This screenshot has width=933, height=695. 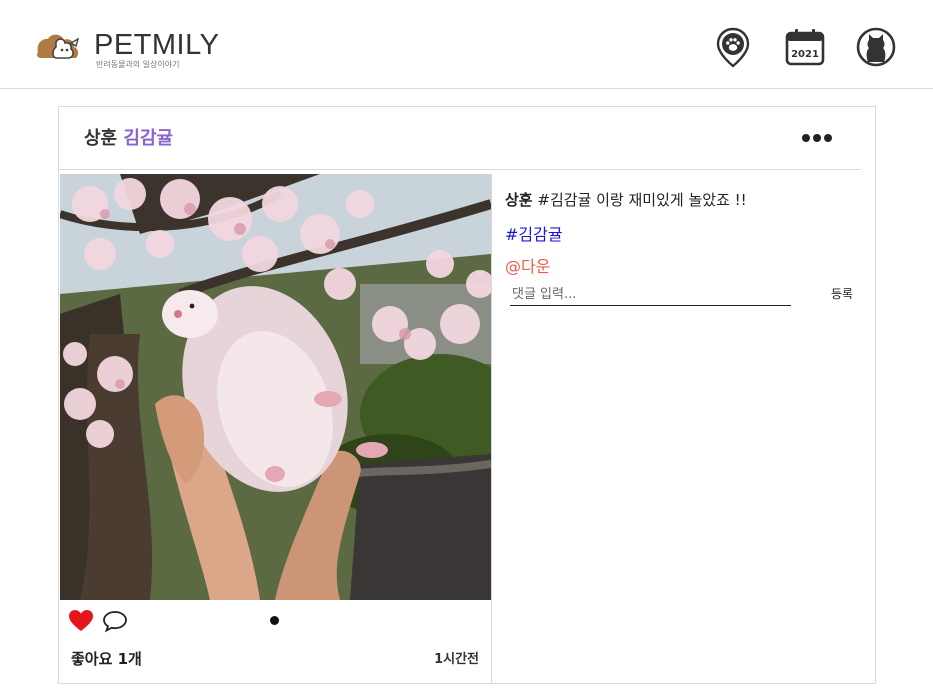 I want to click on top-header: PETMILY 반려동물과의 일상이야기 2021, so click(x=466, y=44).